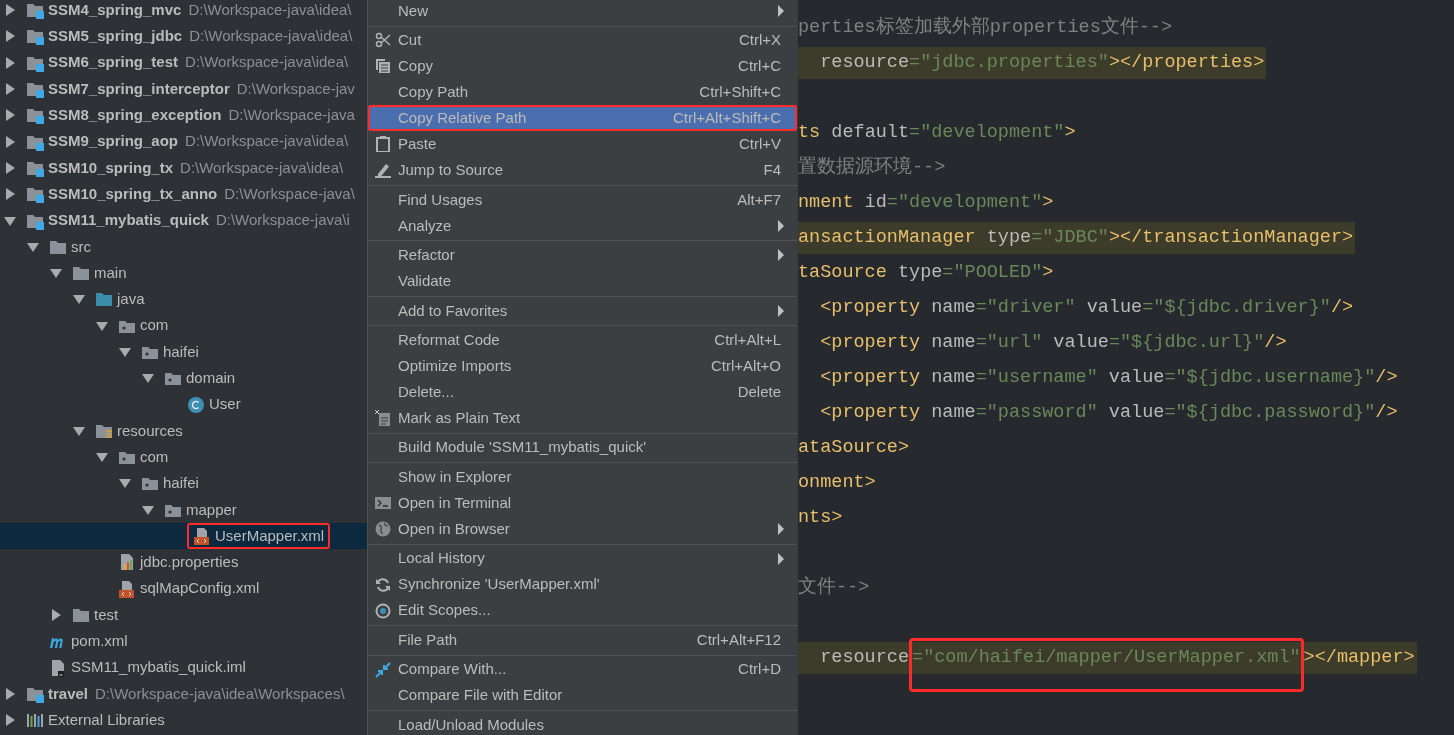 This screenshot has width=1454, height=735. Describe the element at coordinates (81, 246) in the screenshot. I see `tree-item-label: src` at that location.